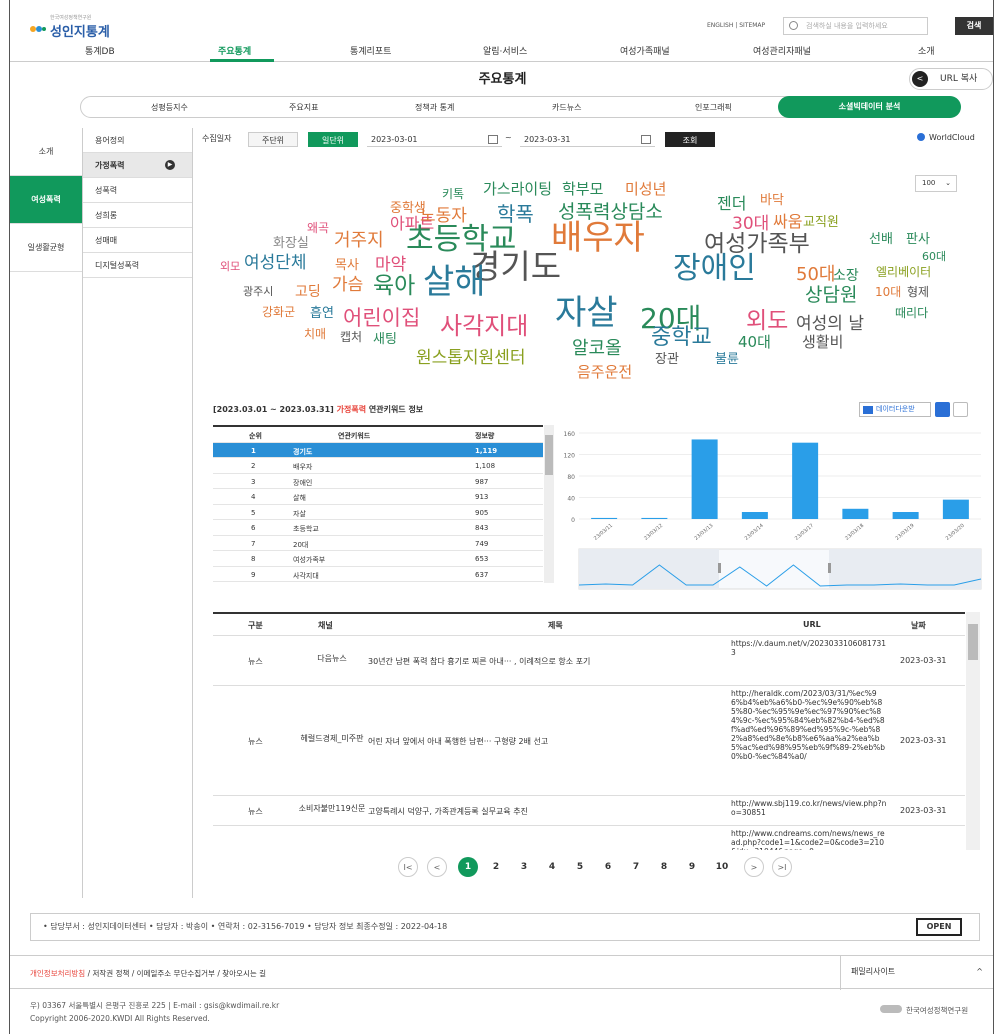  Describe the element at coordinates (974, 26) in the screenshot. I see `search-button: 검색` at that location.